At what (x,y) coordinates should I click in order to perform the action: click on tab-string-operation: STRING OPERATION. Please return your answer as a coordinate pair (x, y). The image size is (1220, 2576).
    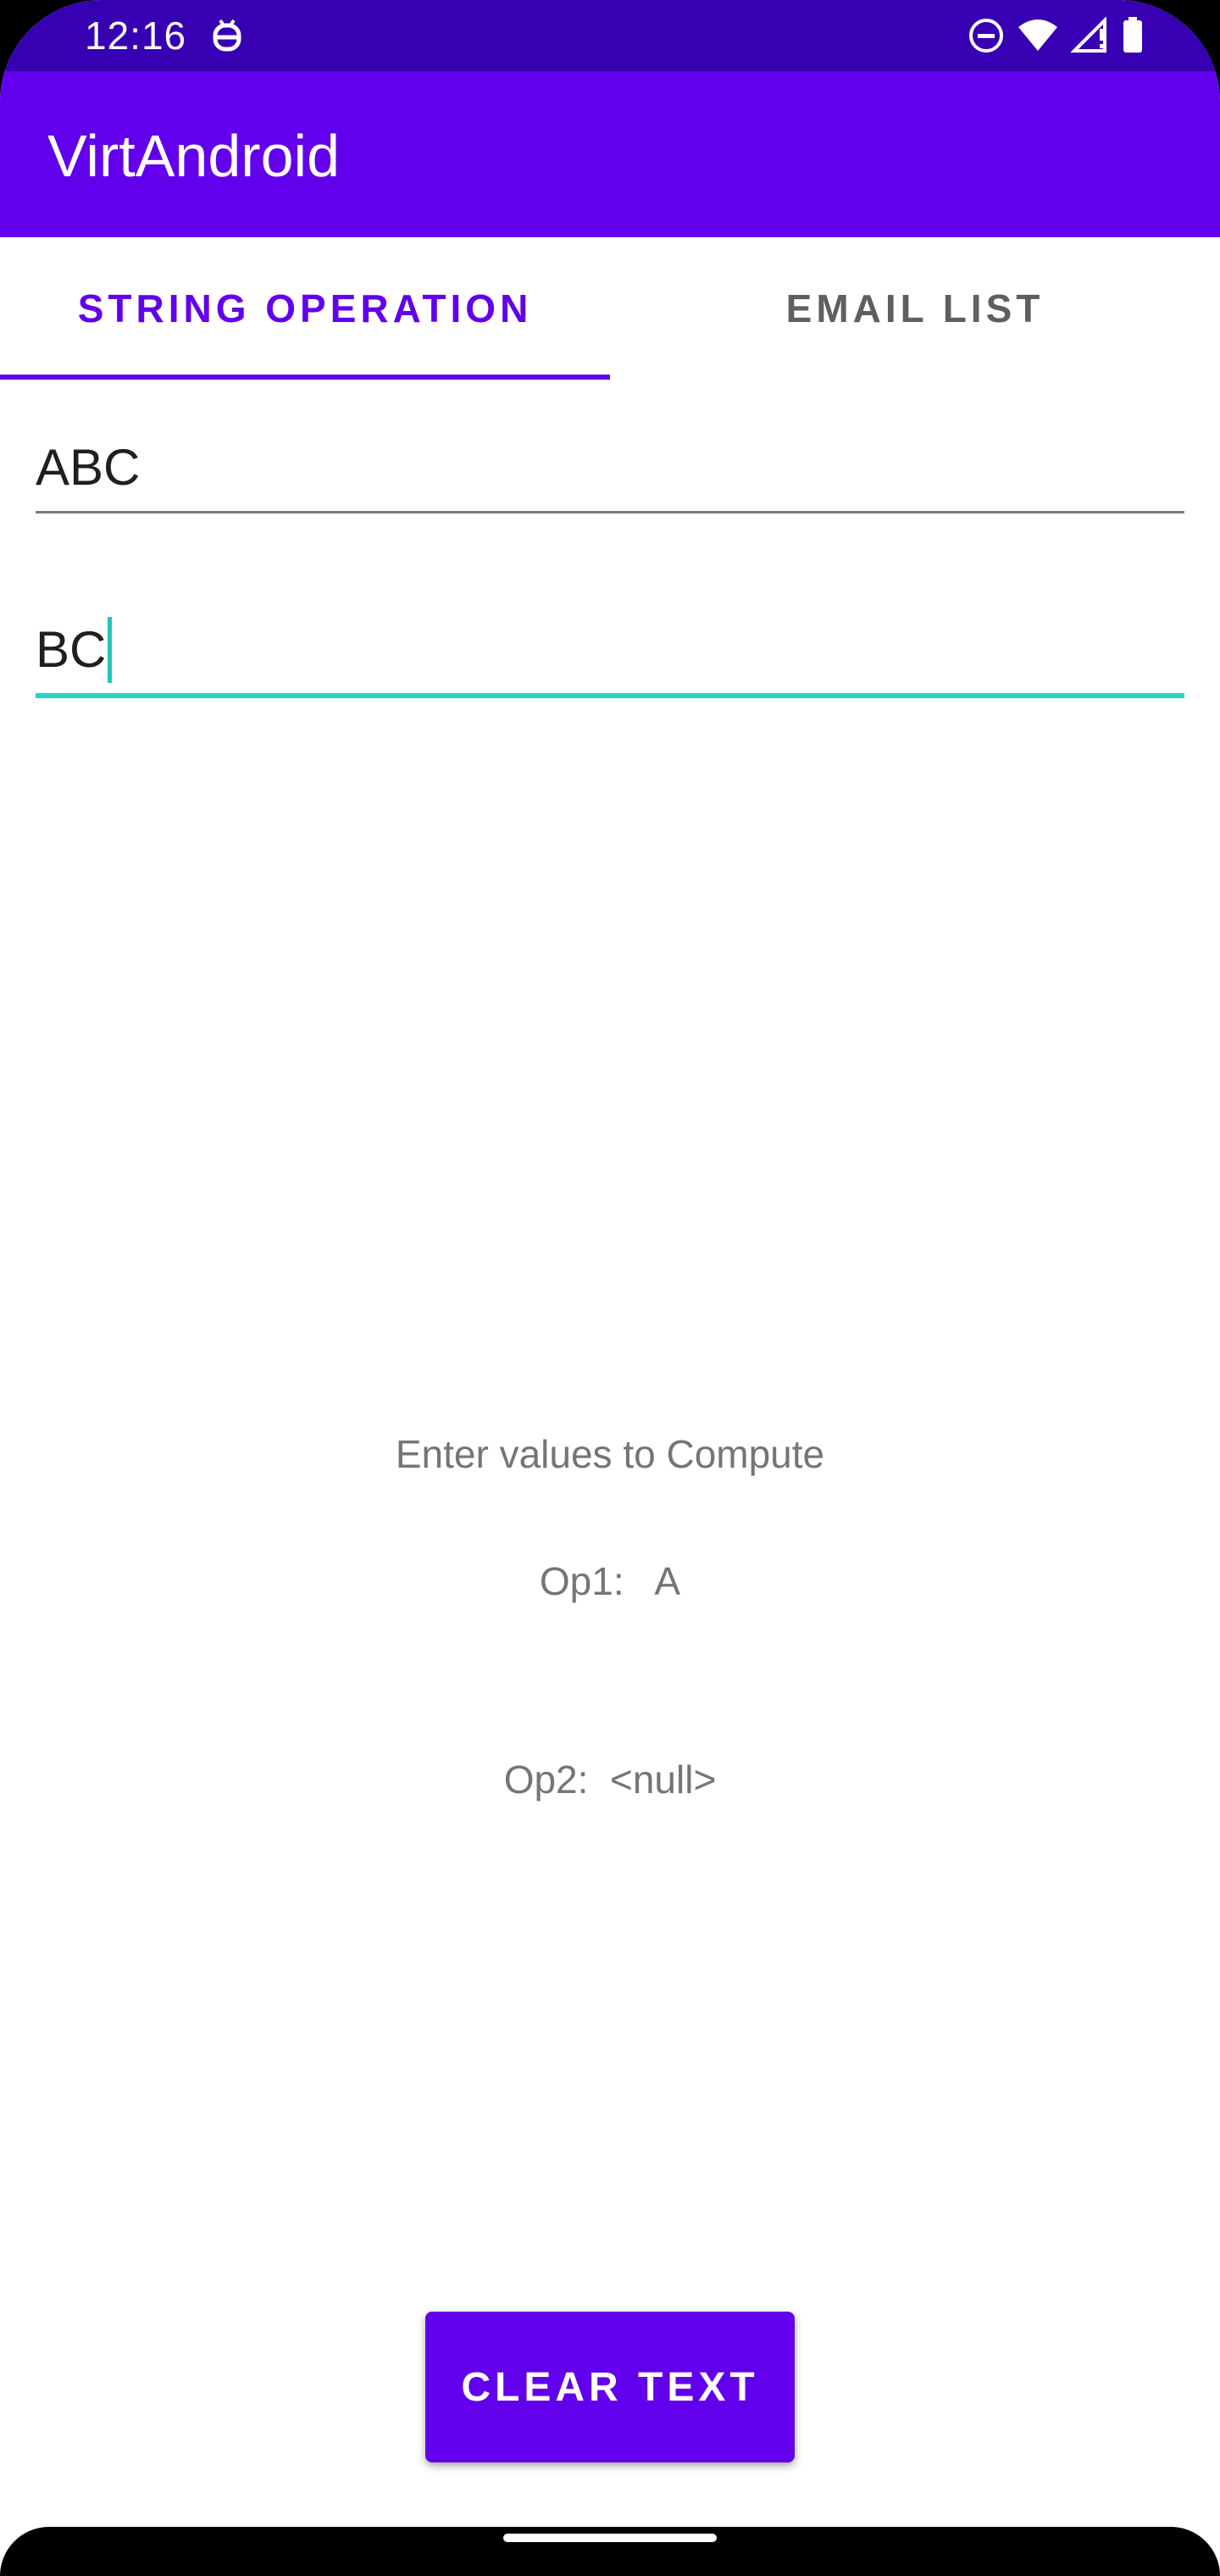
    Looking at the image, I should click on (305, 308).